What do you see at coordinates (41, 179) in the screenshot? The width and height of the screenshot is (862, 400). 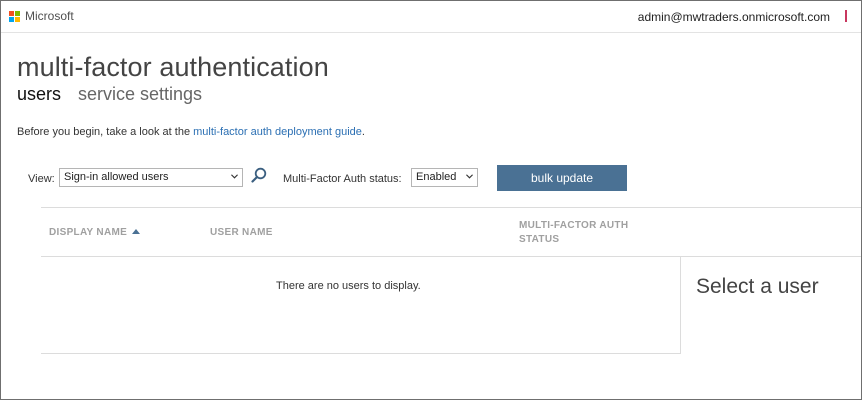 I see `view-label: View:` at bounding box center [41, 179].